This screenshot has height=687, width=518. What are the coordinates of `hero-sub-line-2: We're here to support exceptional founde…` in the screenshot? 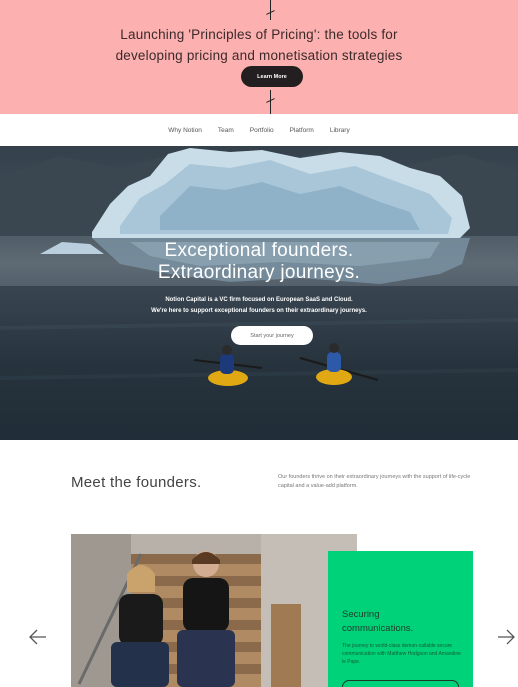 It's located at (259, 311).